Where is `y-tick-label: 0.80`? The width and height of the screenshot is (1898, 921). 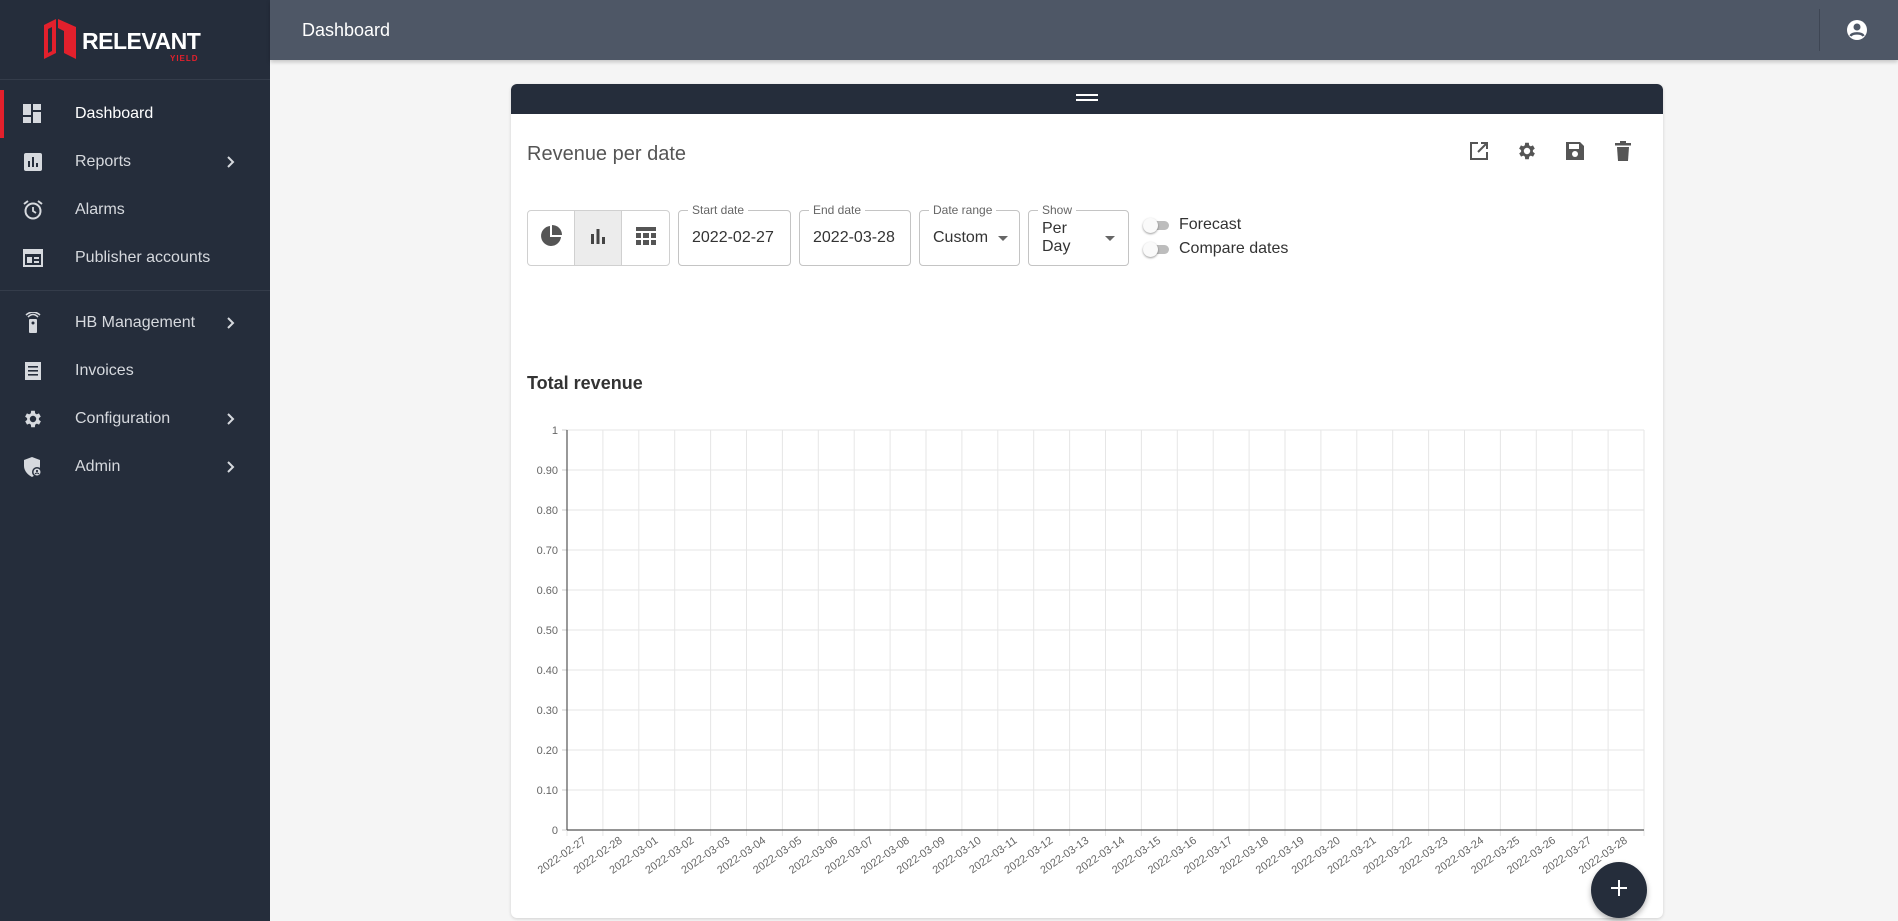
y-tick-label: 0.80 is located at coordinates (547, 511).